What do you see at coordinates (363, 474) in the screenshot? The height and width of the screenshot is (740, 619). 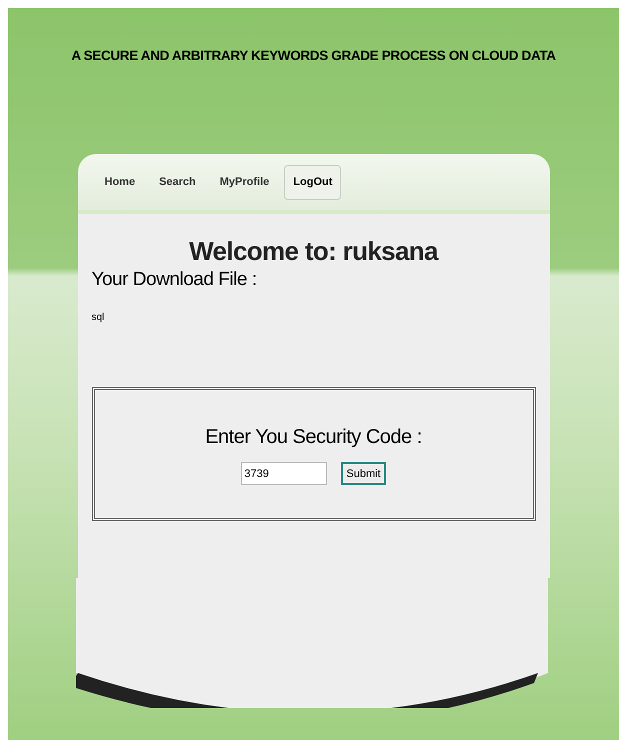 I see `submit-button: Submit` at bounding box center [363, 474].